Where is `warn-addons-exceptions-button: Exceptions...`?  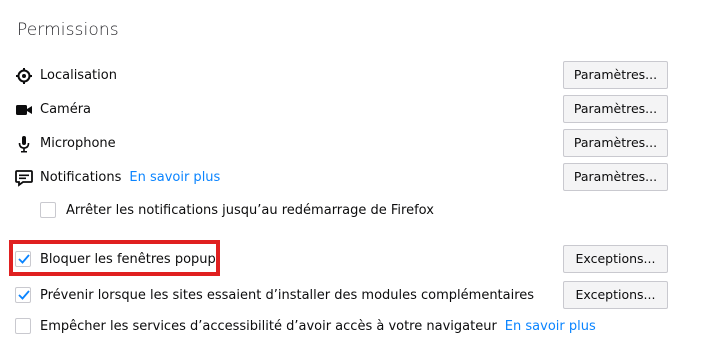 warn-addons-exceptions-button: Exceptions... is located at coordinates (615, 295).